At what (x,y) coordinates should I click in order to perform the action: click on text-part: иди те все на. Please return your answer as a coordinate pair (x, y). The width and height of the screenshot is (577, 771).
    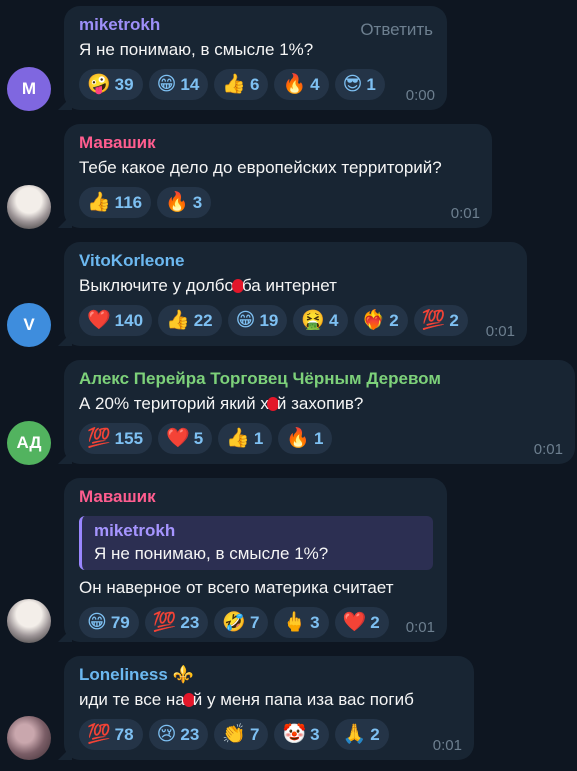
    Looking at the image, I should click on (132, 699).